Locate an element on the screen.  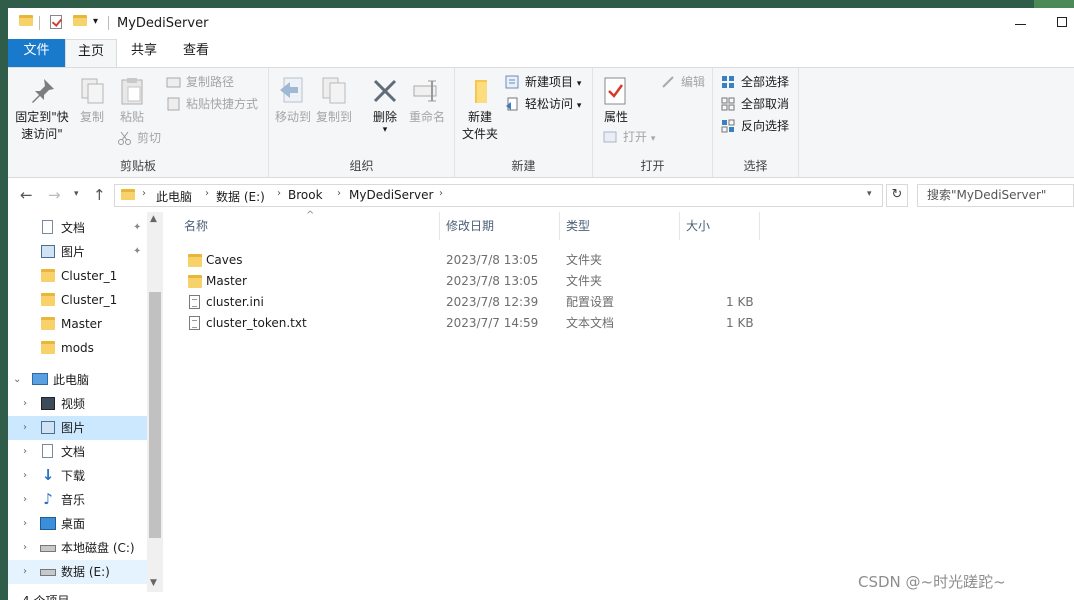
move-to-button: 移动到 is located at coordinates (293, 101).